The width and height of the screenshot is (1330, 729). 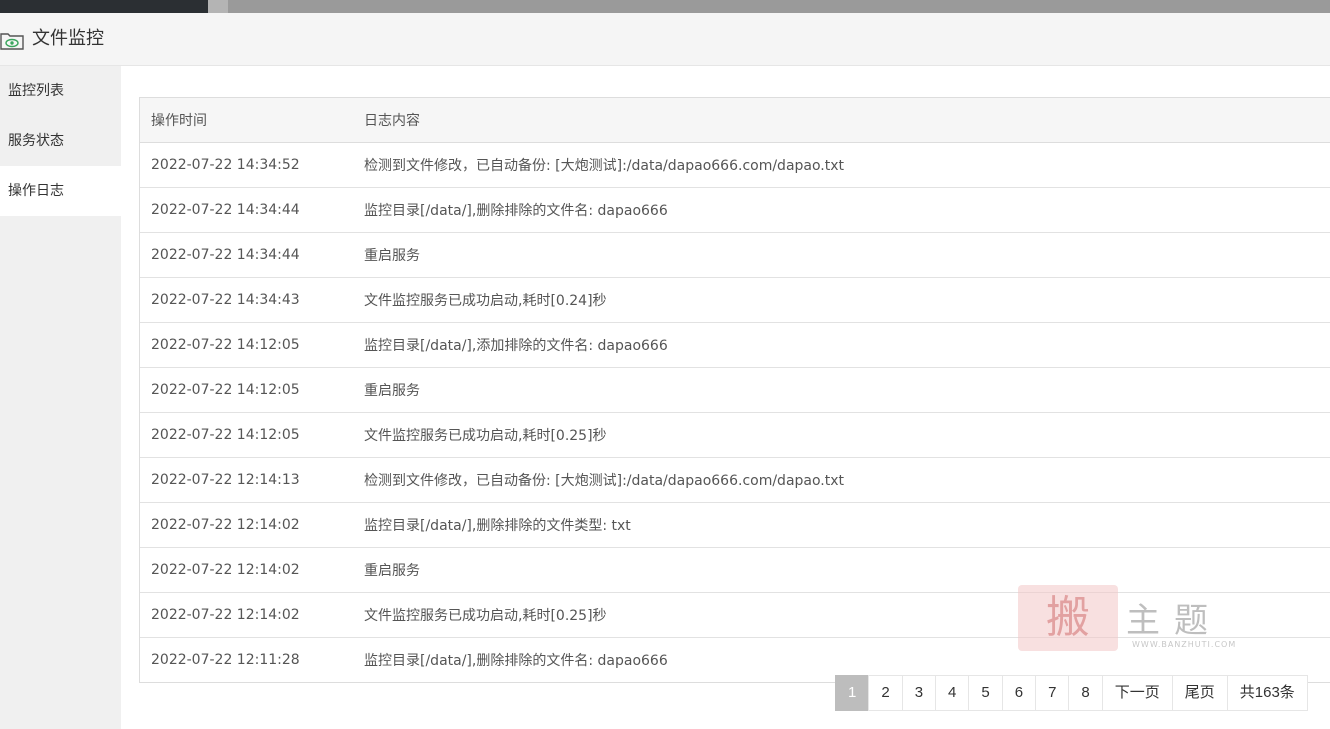 I want to click on watermark-url: WWW.BANZHUTI.COM, so click(x=1184, y=644).